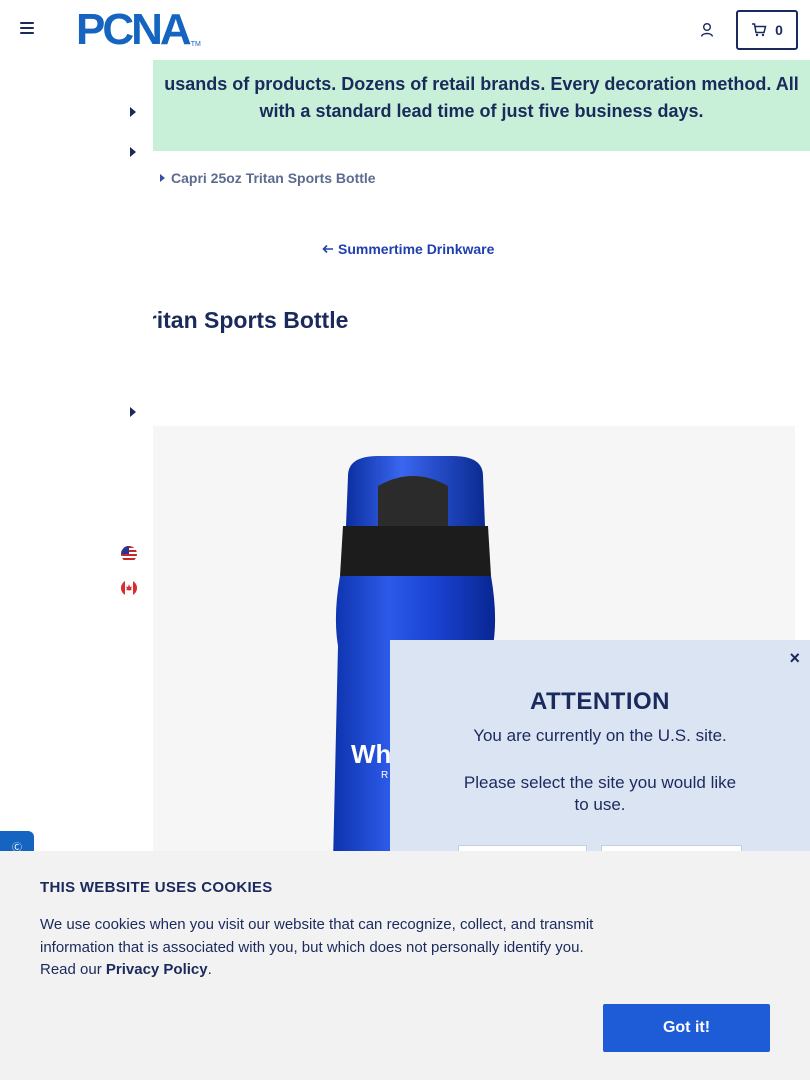 The height and width of the screenshot is (1080, 810). I want to click on back-link: Summertime Drinkware, so click(408, 249).